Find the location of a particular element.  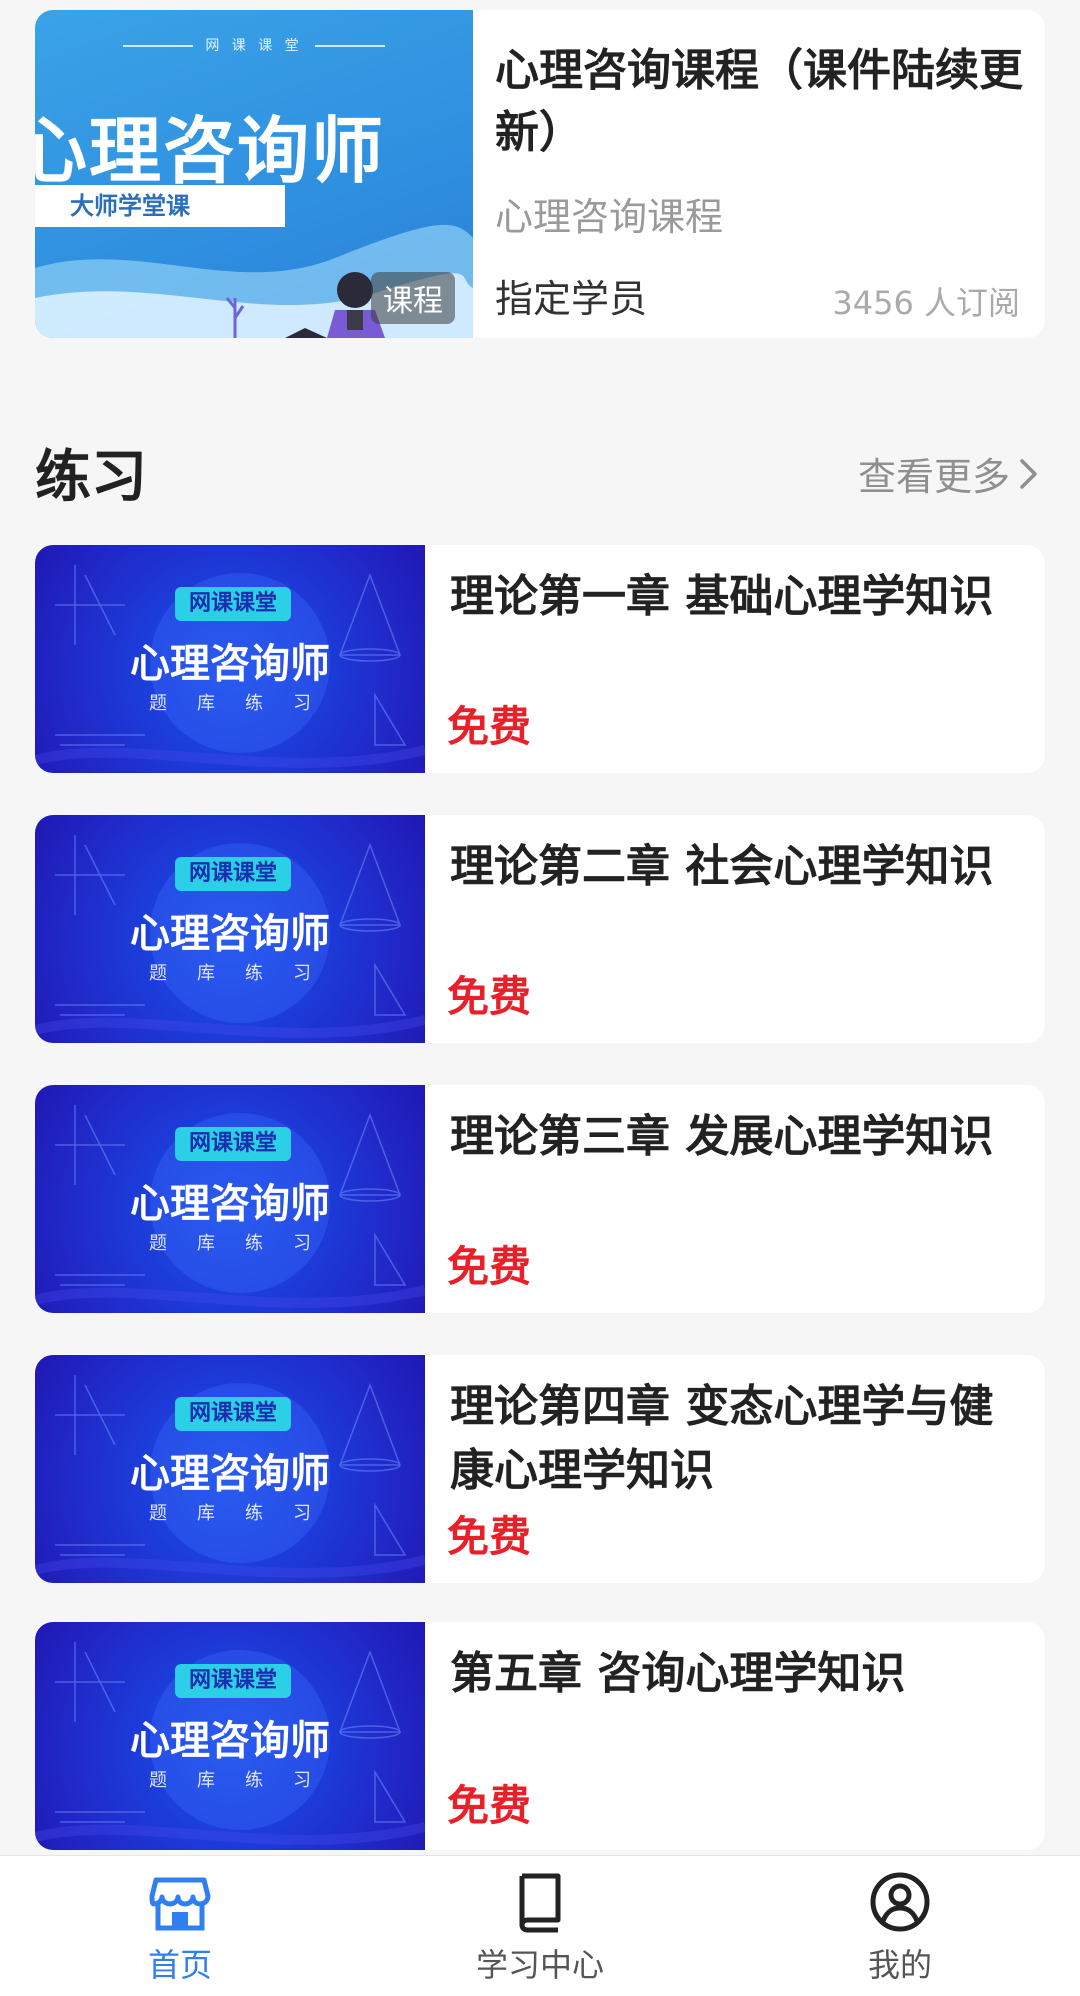

bottom-tab-bar: 首页 学习中心 我的 is located at coordinates (540, 1925).